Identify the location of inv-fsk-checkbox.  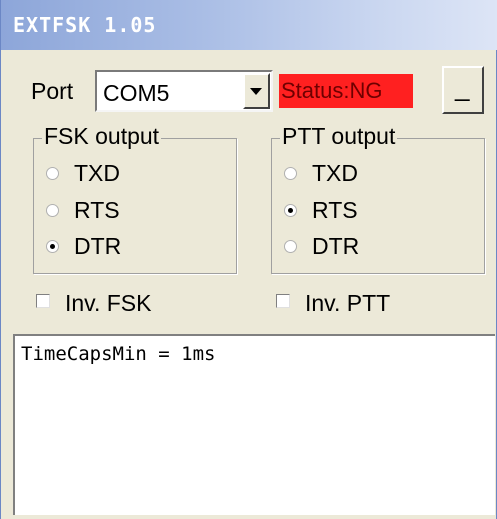
(43, 301).